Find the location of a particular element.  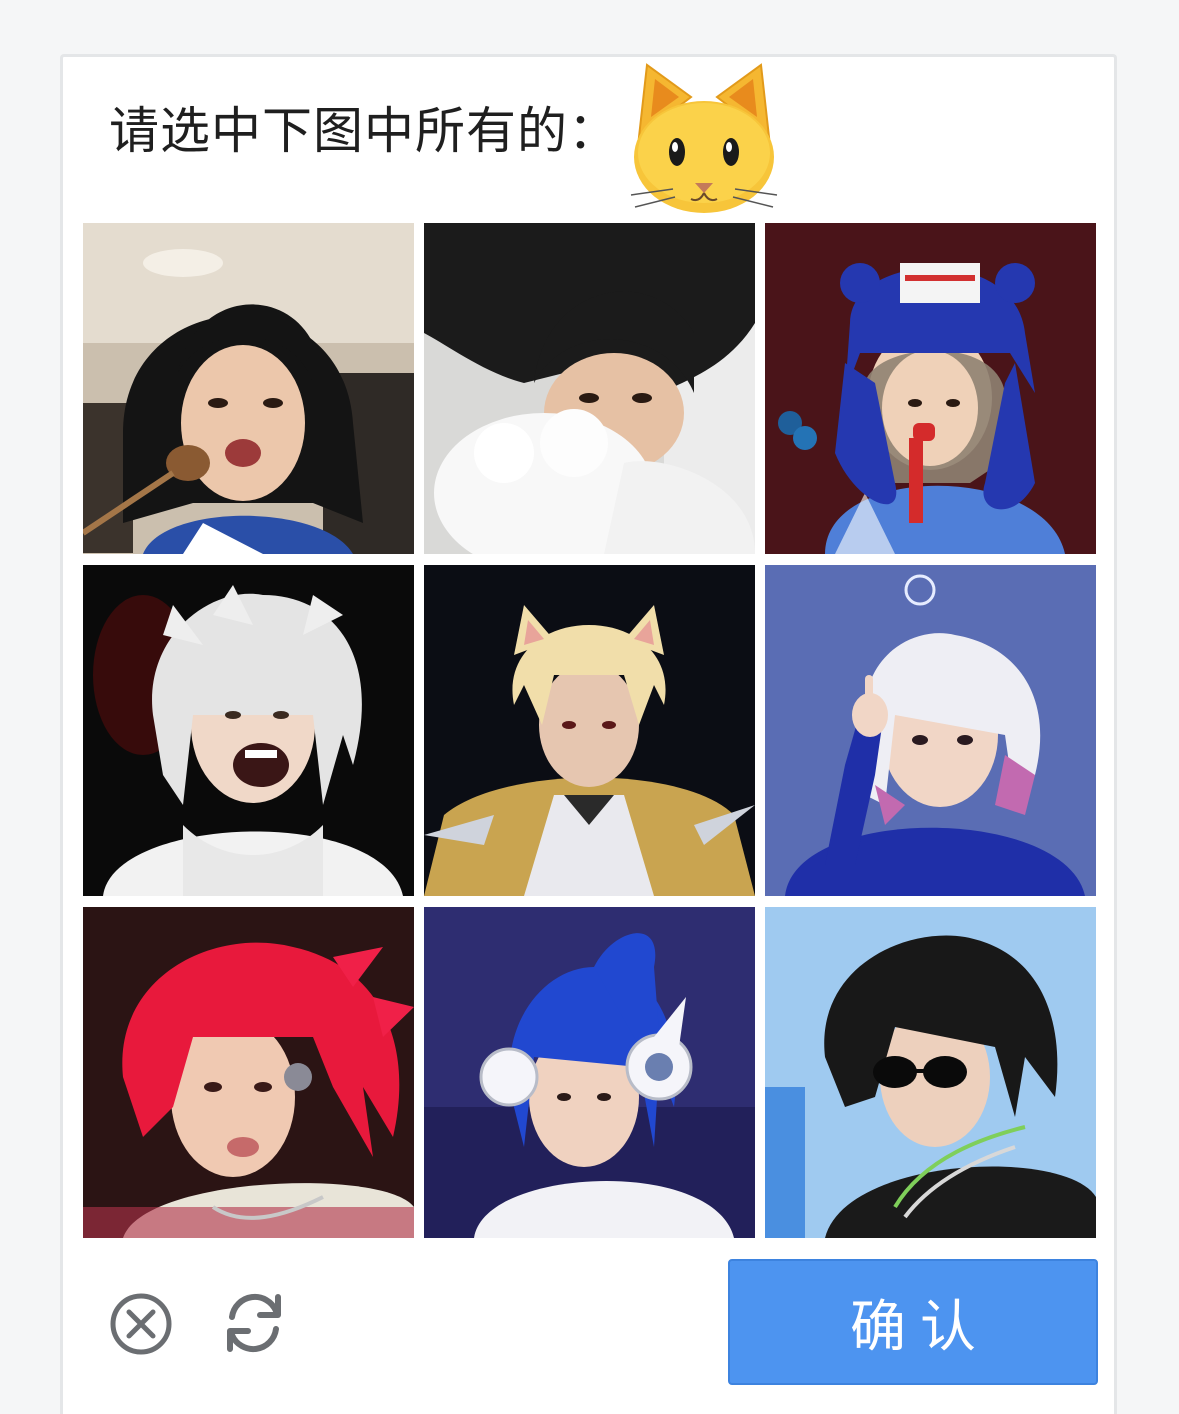

refresh-icon is located at coordinates (254, 1323).